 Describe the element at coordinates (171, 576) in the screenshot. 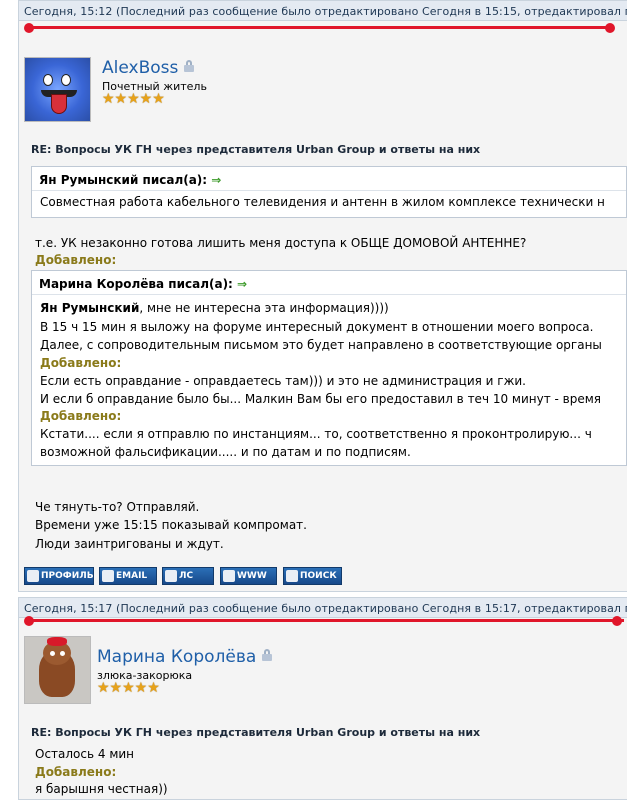

I see `message-icon` at that location.